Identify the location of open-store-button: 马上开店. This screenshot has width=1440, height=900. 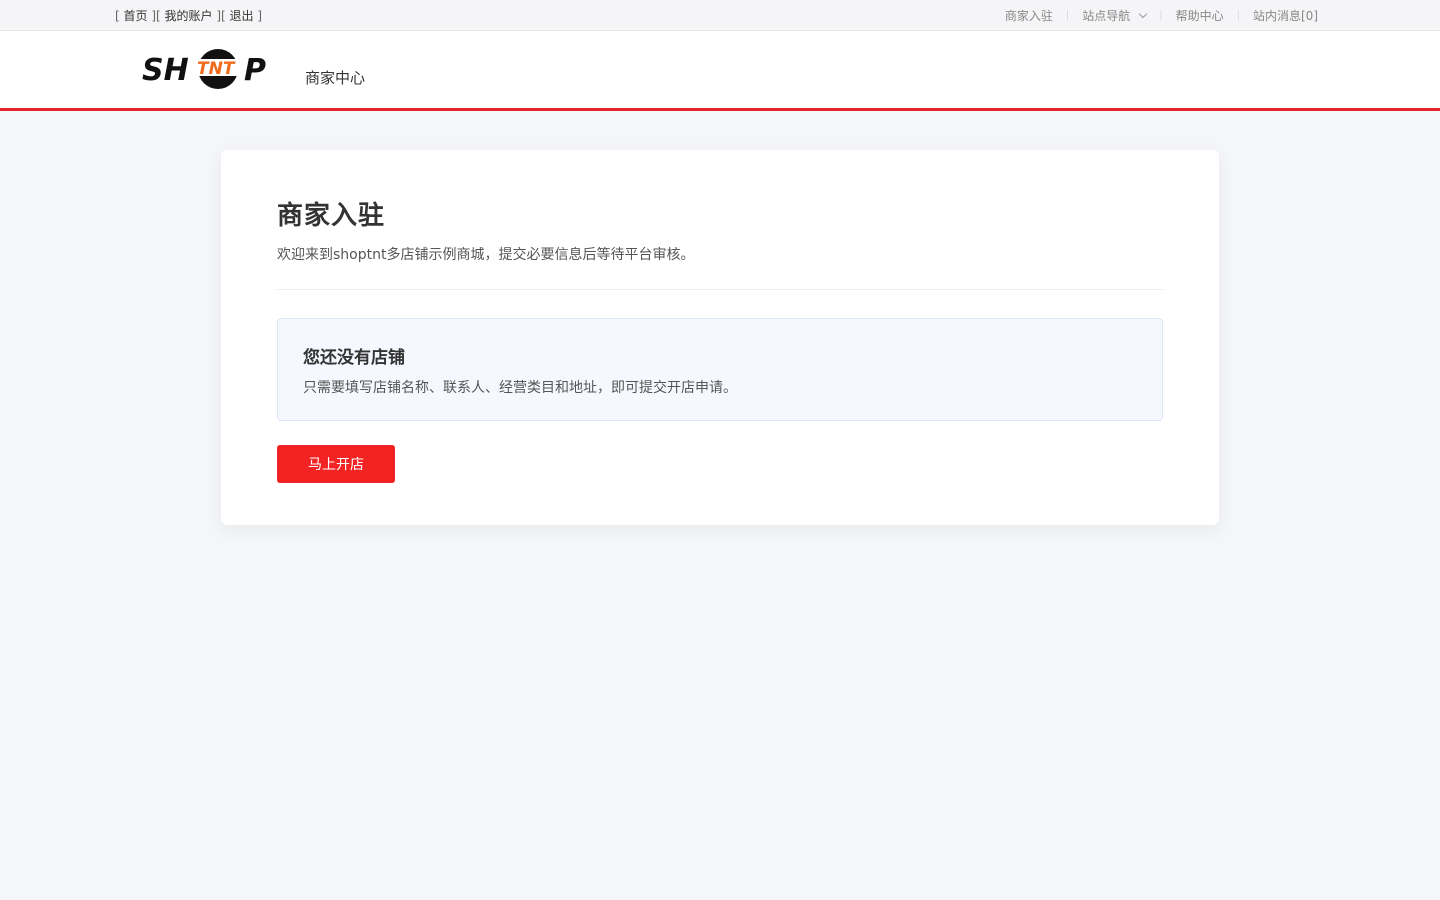
(336, 464).